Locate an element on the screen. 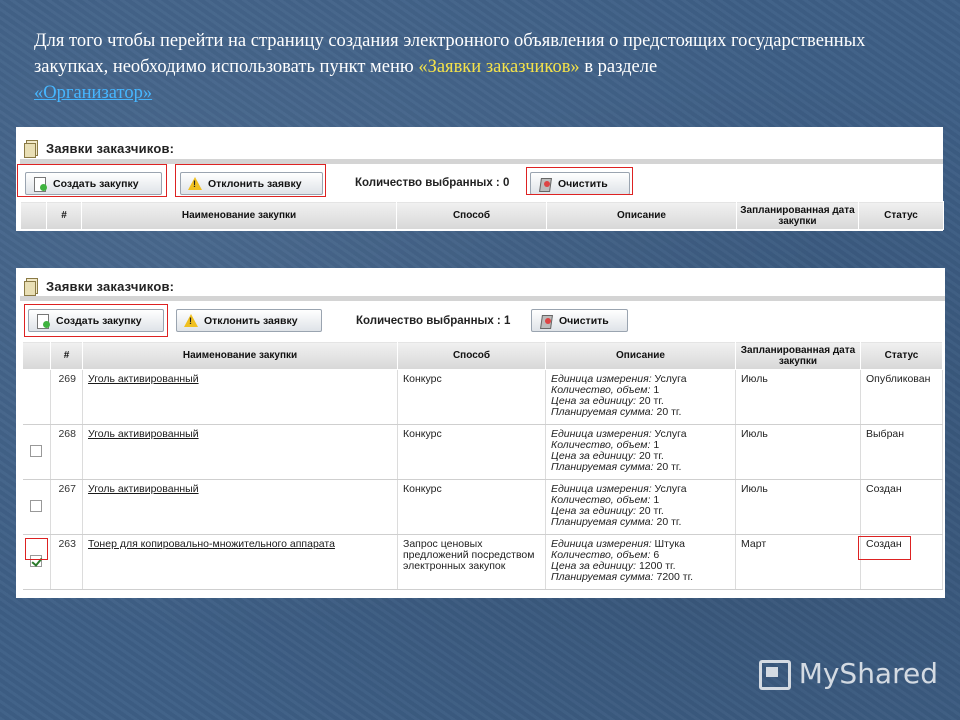 This screenshot has height=720, width=960. row-number: 263 is located at coordinates (66, 562).